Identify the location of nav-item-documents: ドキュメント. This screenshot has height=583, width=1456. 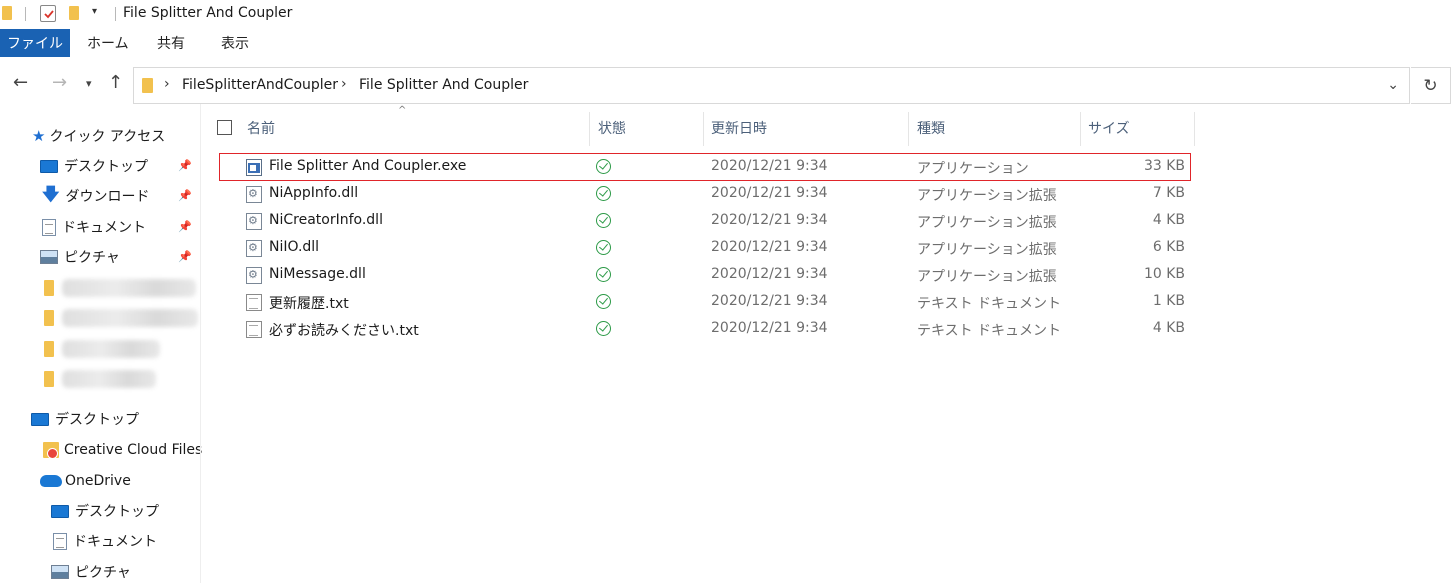
(94, 227).